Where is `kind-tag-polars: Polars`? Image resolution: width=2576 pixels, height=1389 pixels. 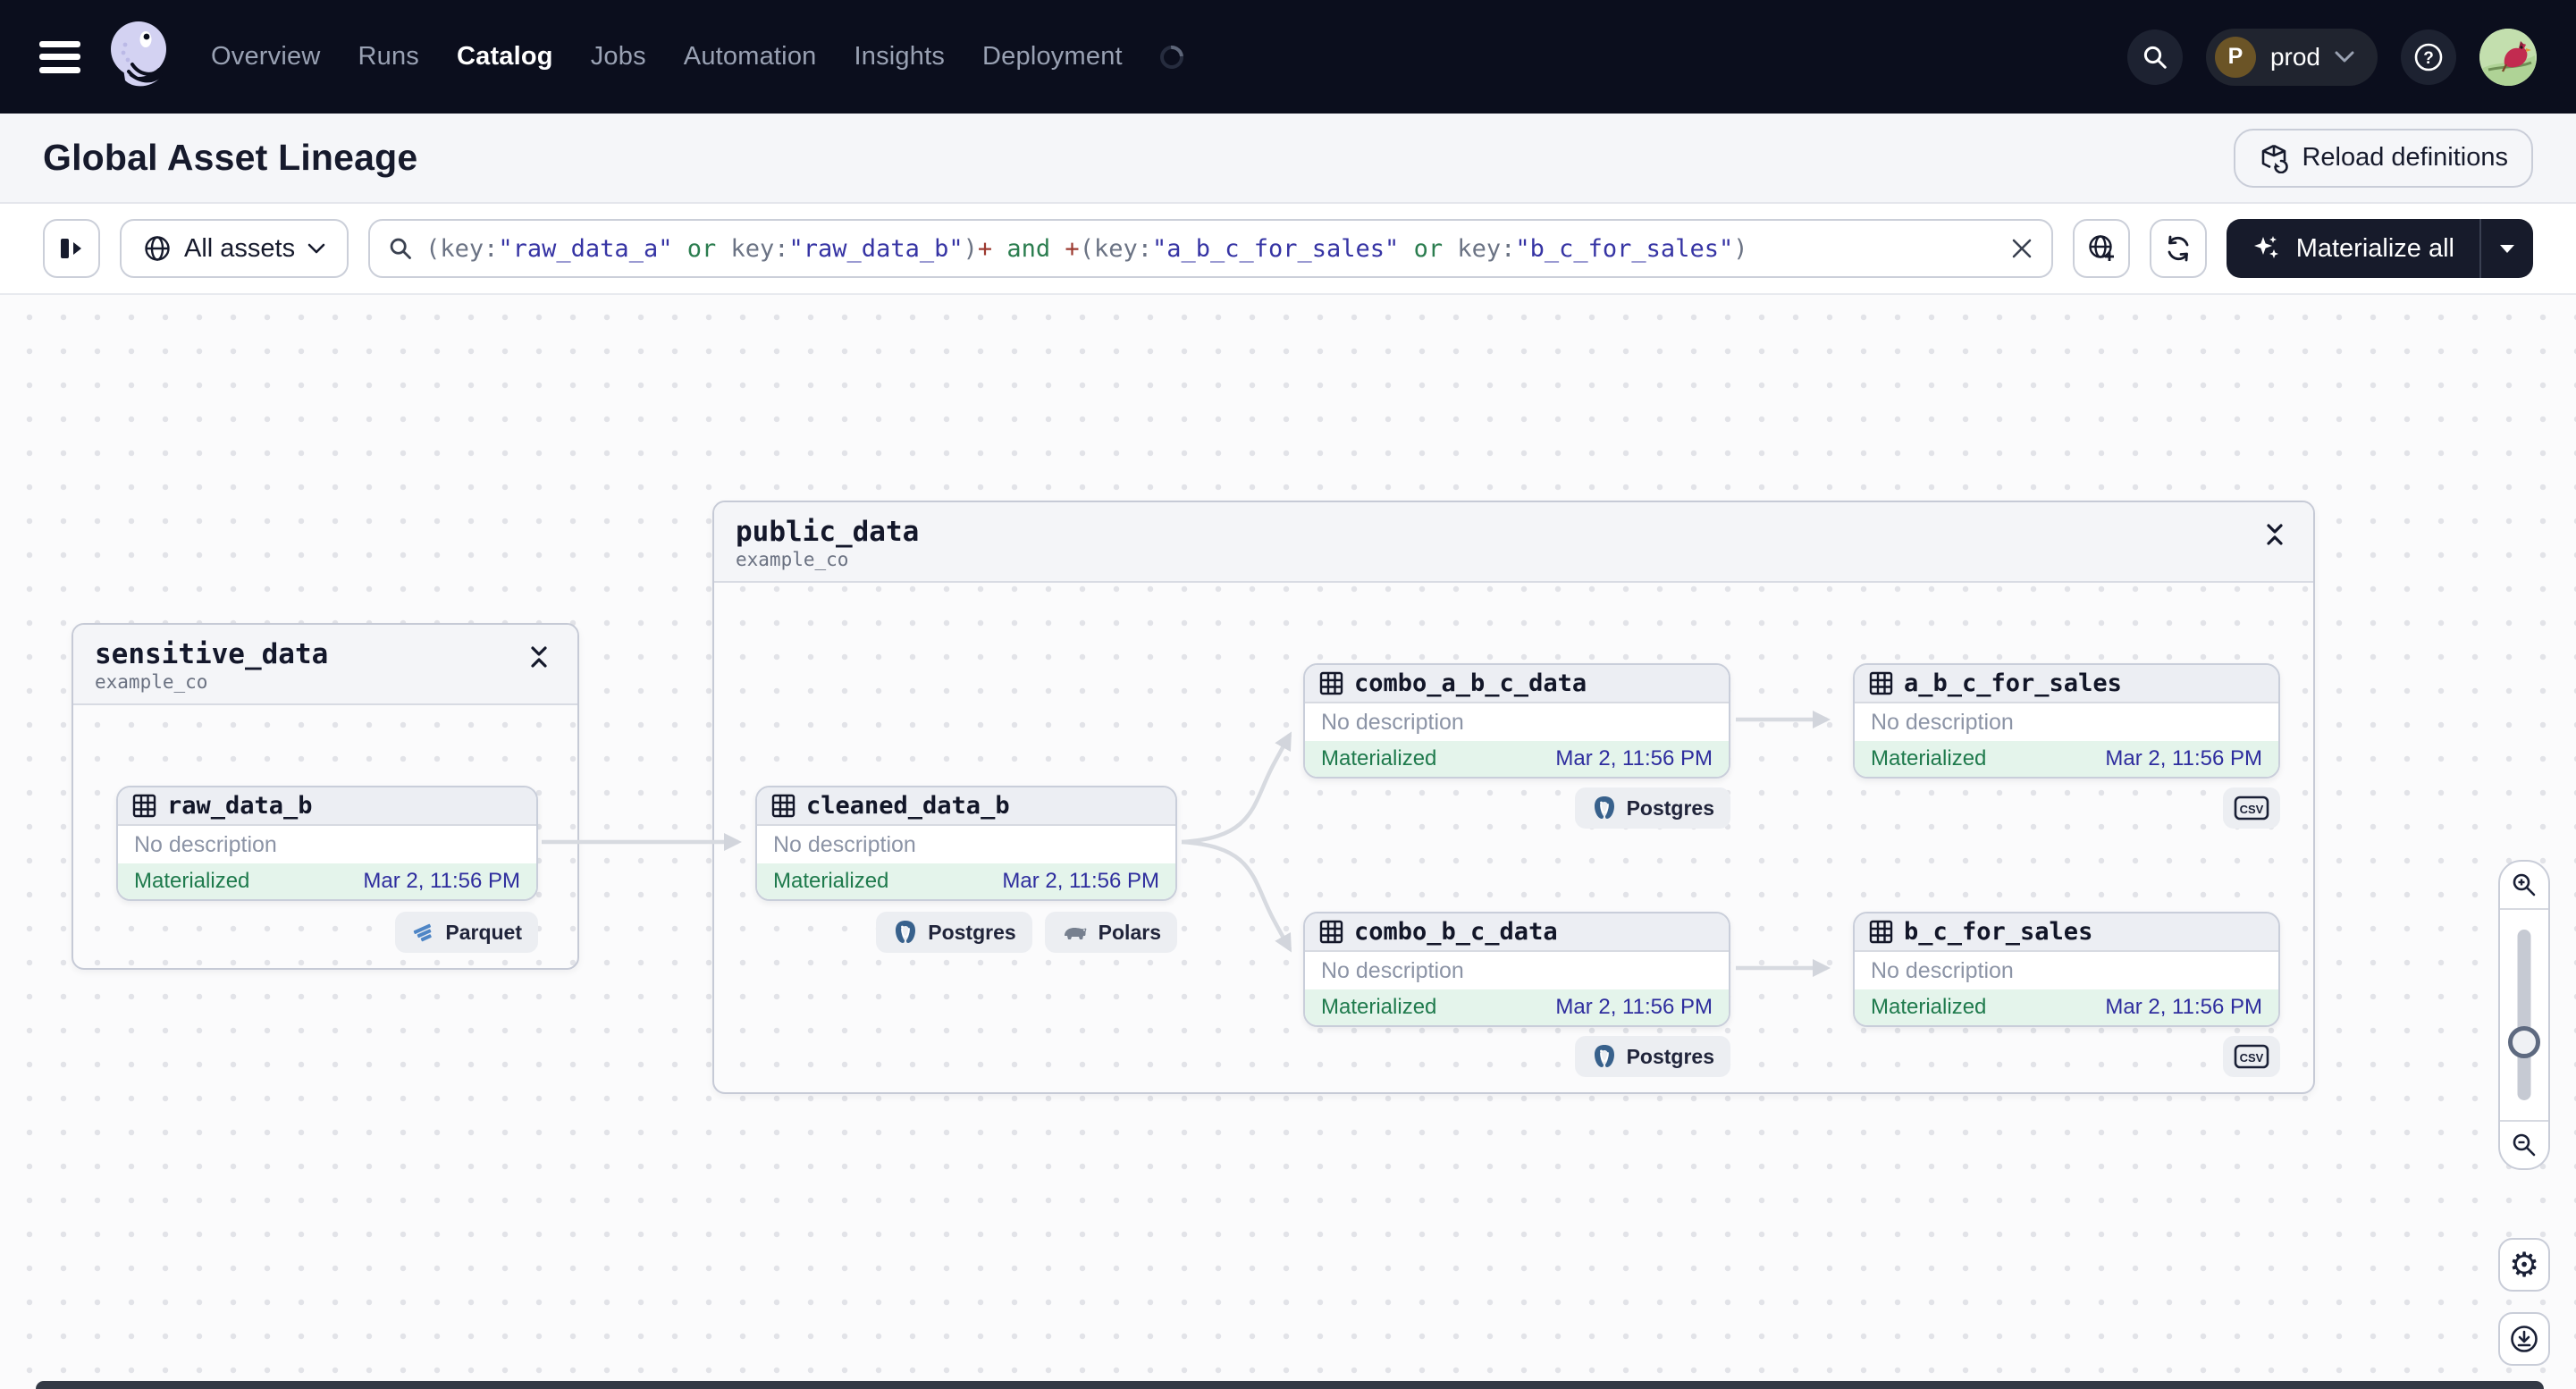
kind-tag-polars: Polars is located at coordinates (1111, 932).